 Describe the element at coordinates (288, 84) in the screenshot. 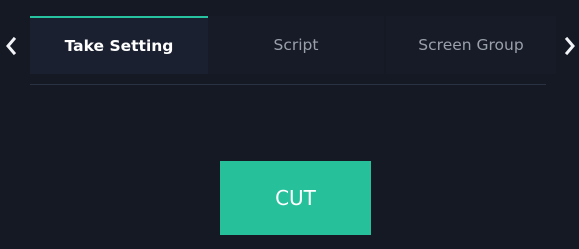

I see `tabs-divider` at that location.